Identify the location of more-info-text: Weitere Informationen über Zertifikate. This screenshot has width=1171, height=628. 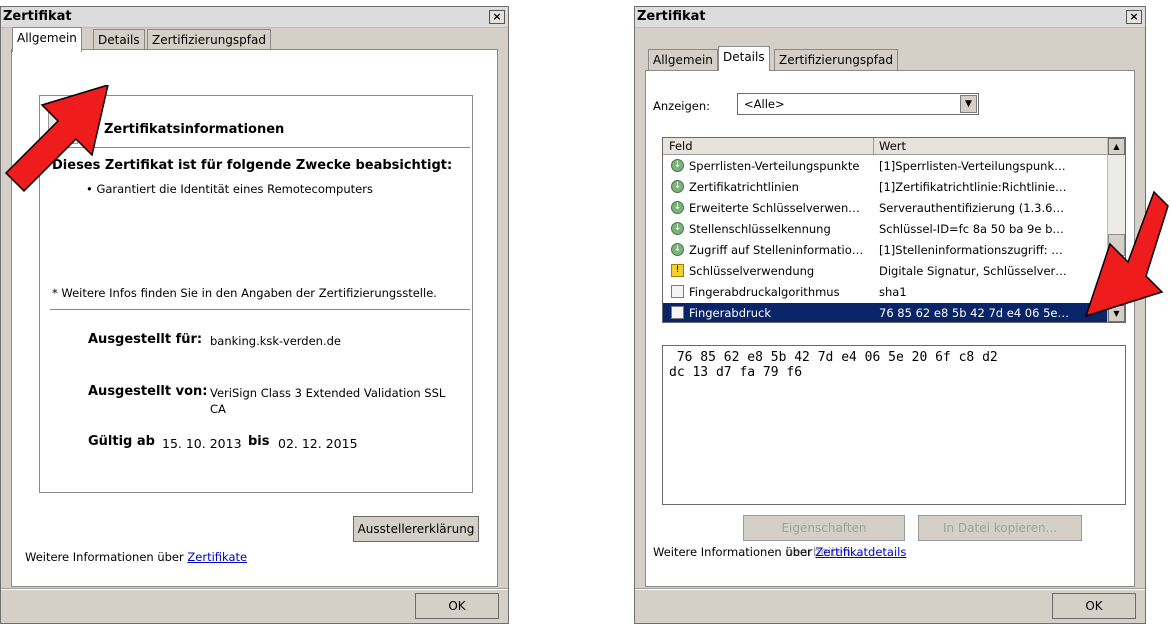
(136, 557).